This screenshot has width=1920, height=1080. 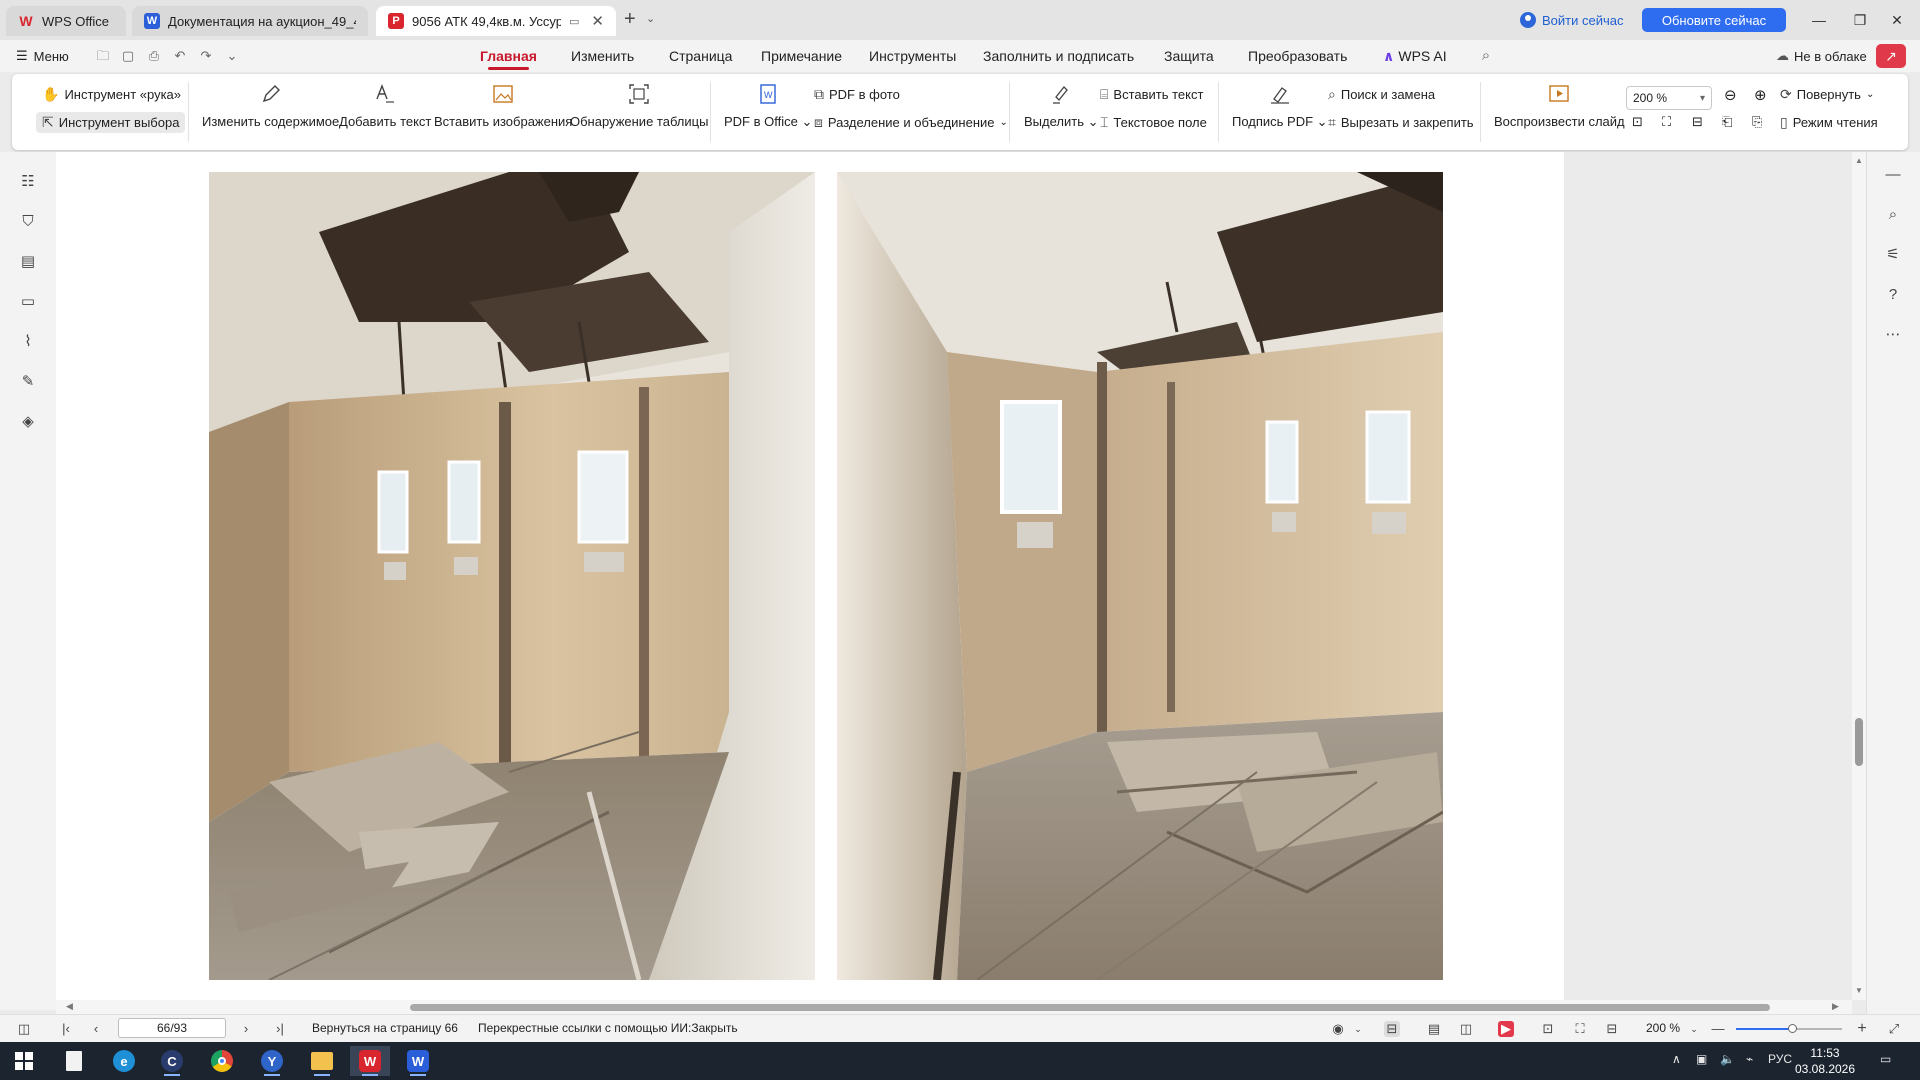 I want to click on taskbar-word: W, so click(x=418, y=1061).